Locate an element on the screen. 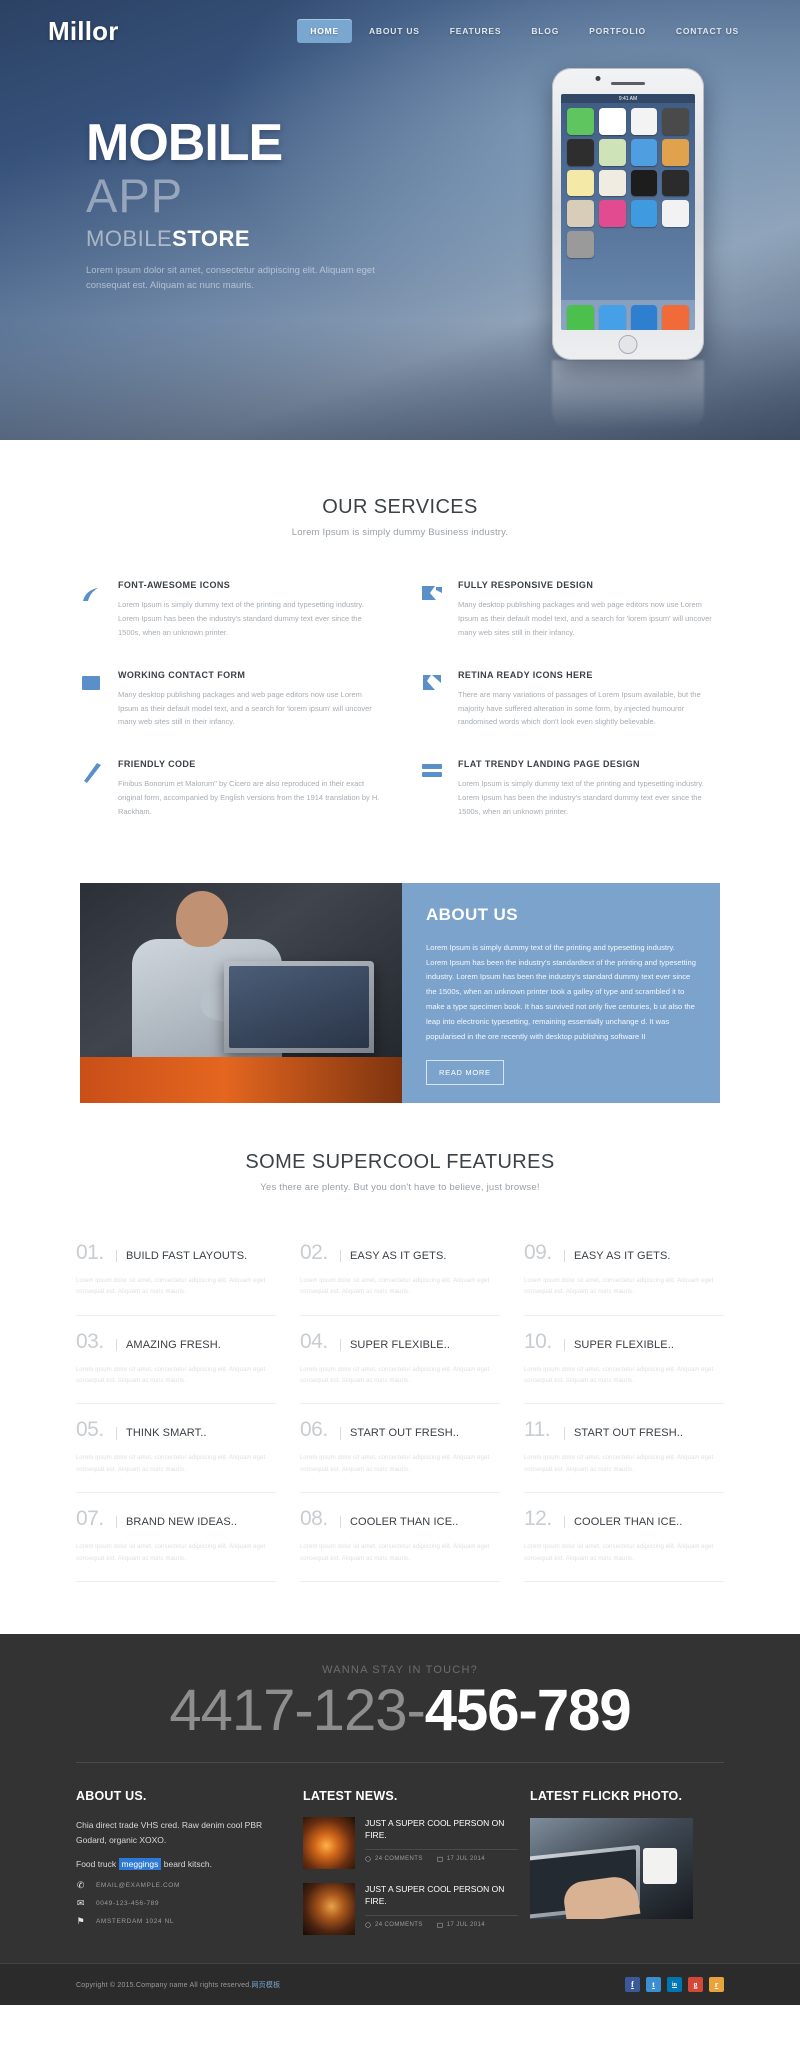  nav-item-features: FEATURES is located at coordinates (476, 31).